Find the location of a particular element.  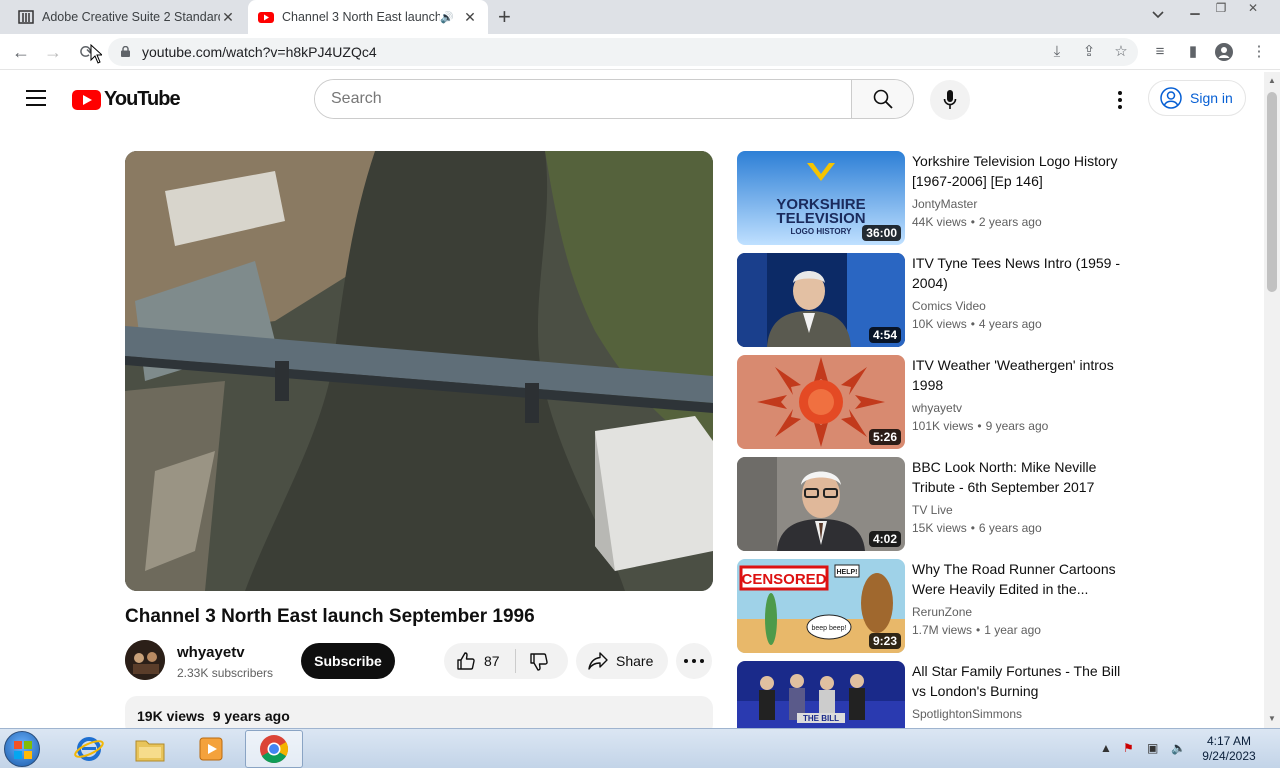

recommended-age: 2 years ago is located at coordinates (1010, 222).